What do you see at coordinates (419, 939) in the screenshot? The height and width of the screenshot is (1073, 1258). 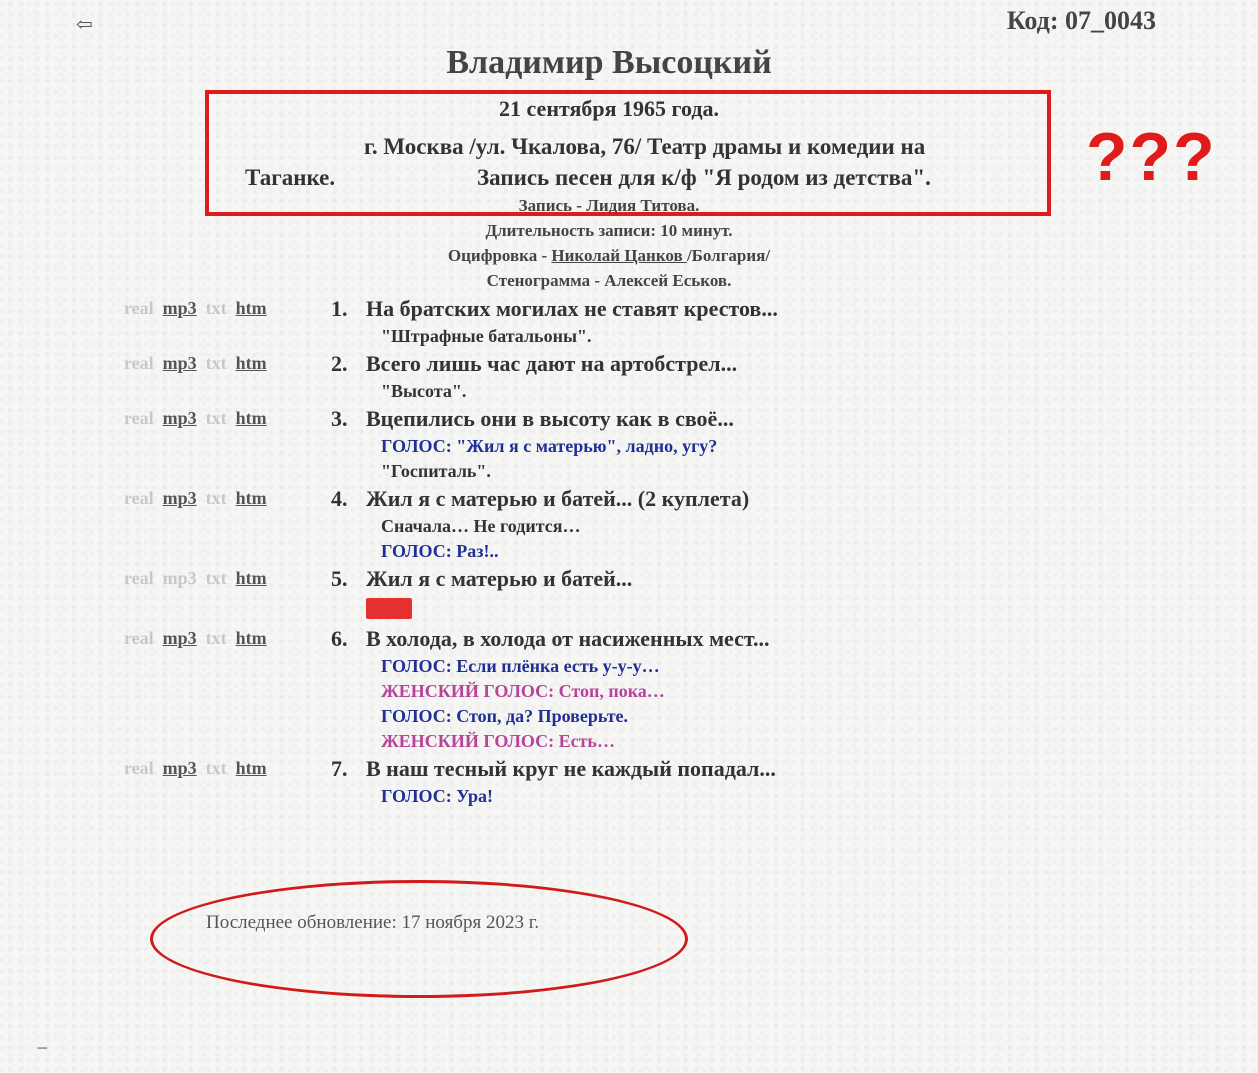 I see `annotation-red-ellipse` at bounding box center [419, 939].